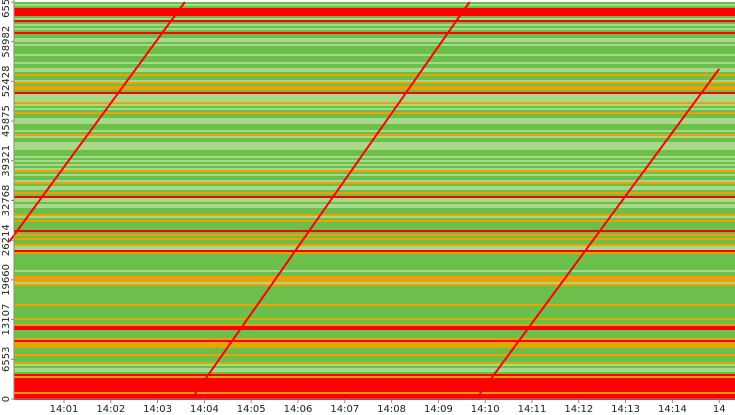 Image resolution: width=735 pixels, height=415 pixels. I want to click on y-tick-label: 0, so click(6, 399).